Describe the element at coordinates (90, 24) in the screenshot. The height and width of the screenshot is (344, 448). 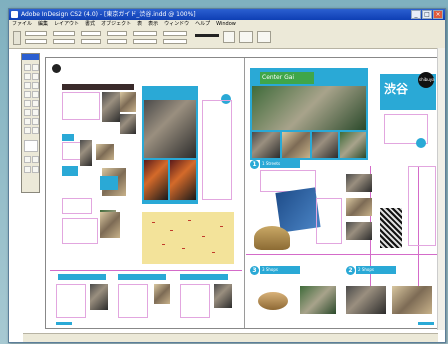
I see `menu-type: 書式` at that location.